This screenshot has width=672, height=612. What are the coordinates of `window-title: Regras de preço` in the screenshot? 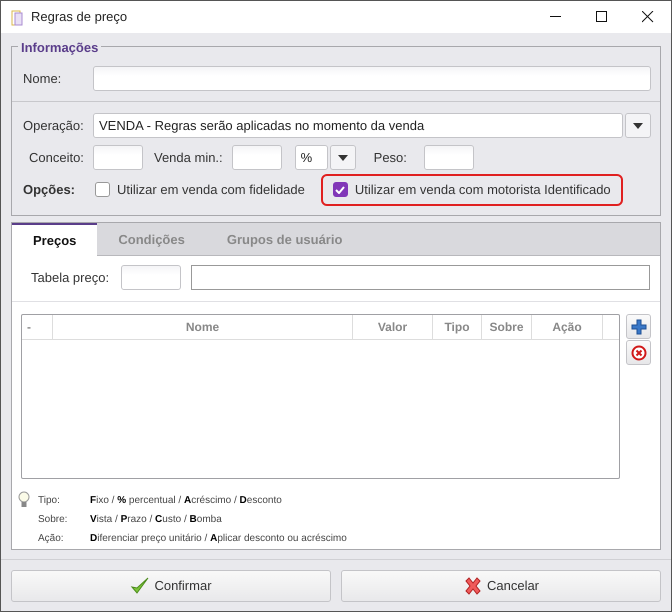 It's located at (79, 17).